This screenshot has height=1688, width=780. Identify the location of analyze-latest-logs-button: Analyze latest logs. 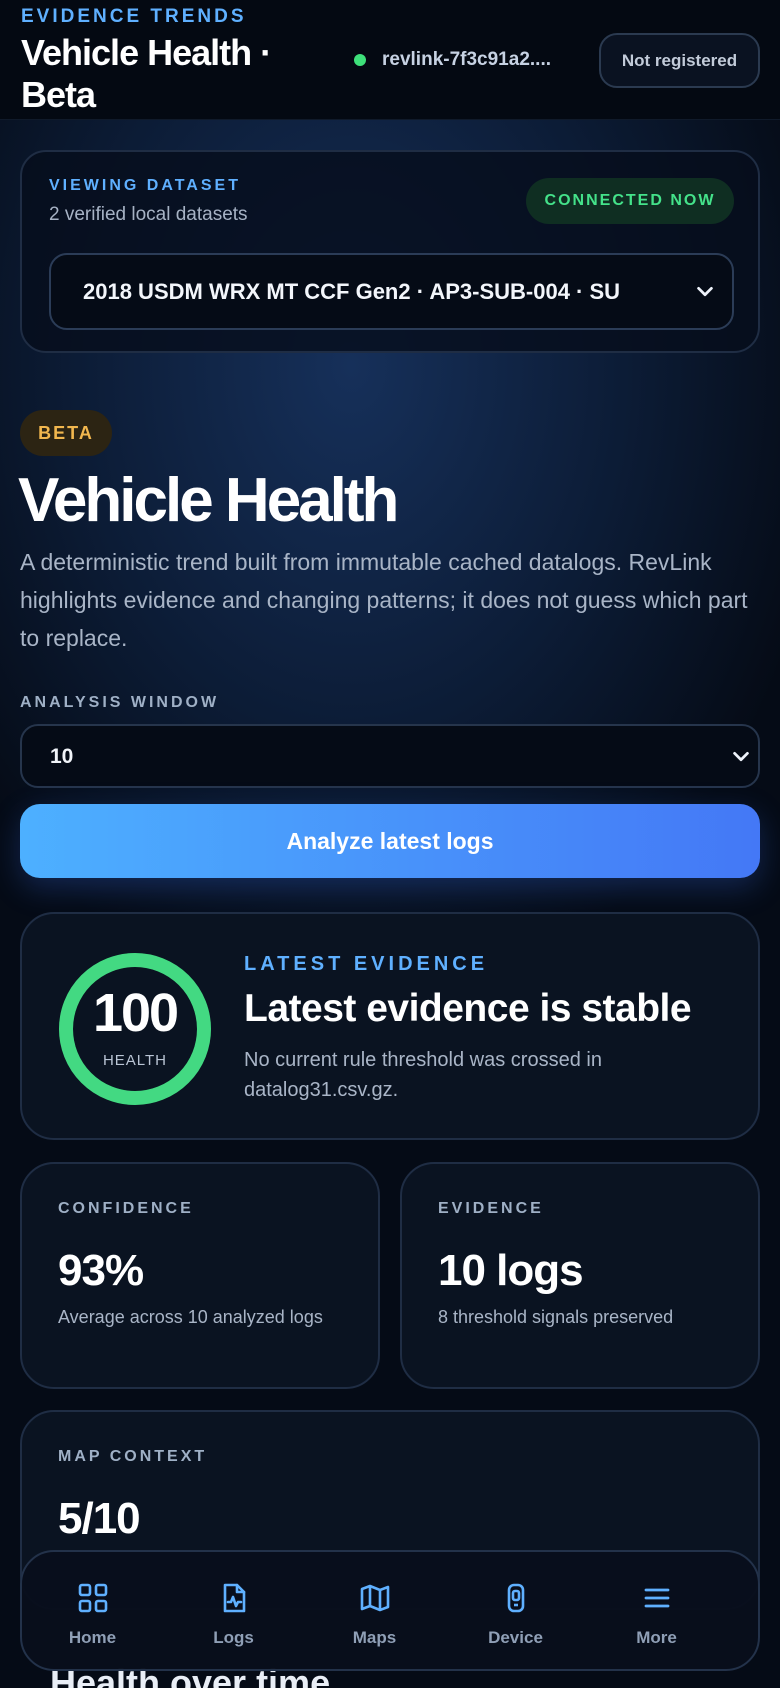
(390, 841).